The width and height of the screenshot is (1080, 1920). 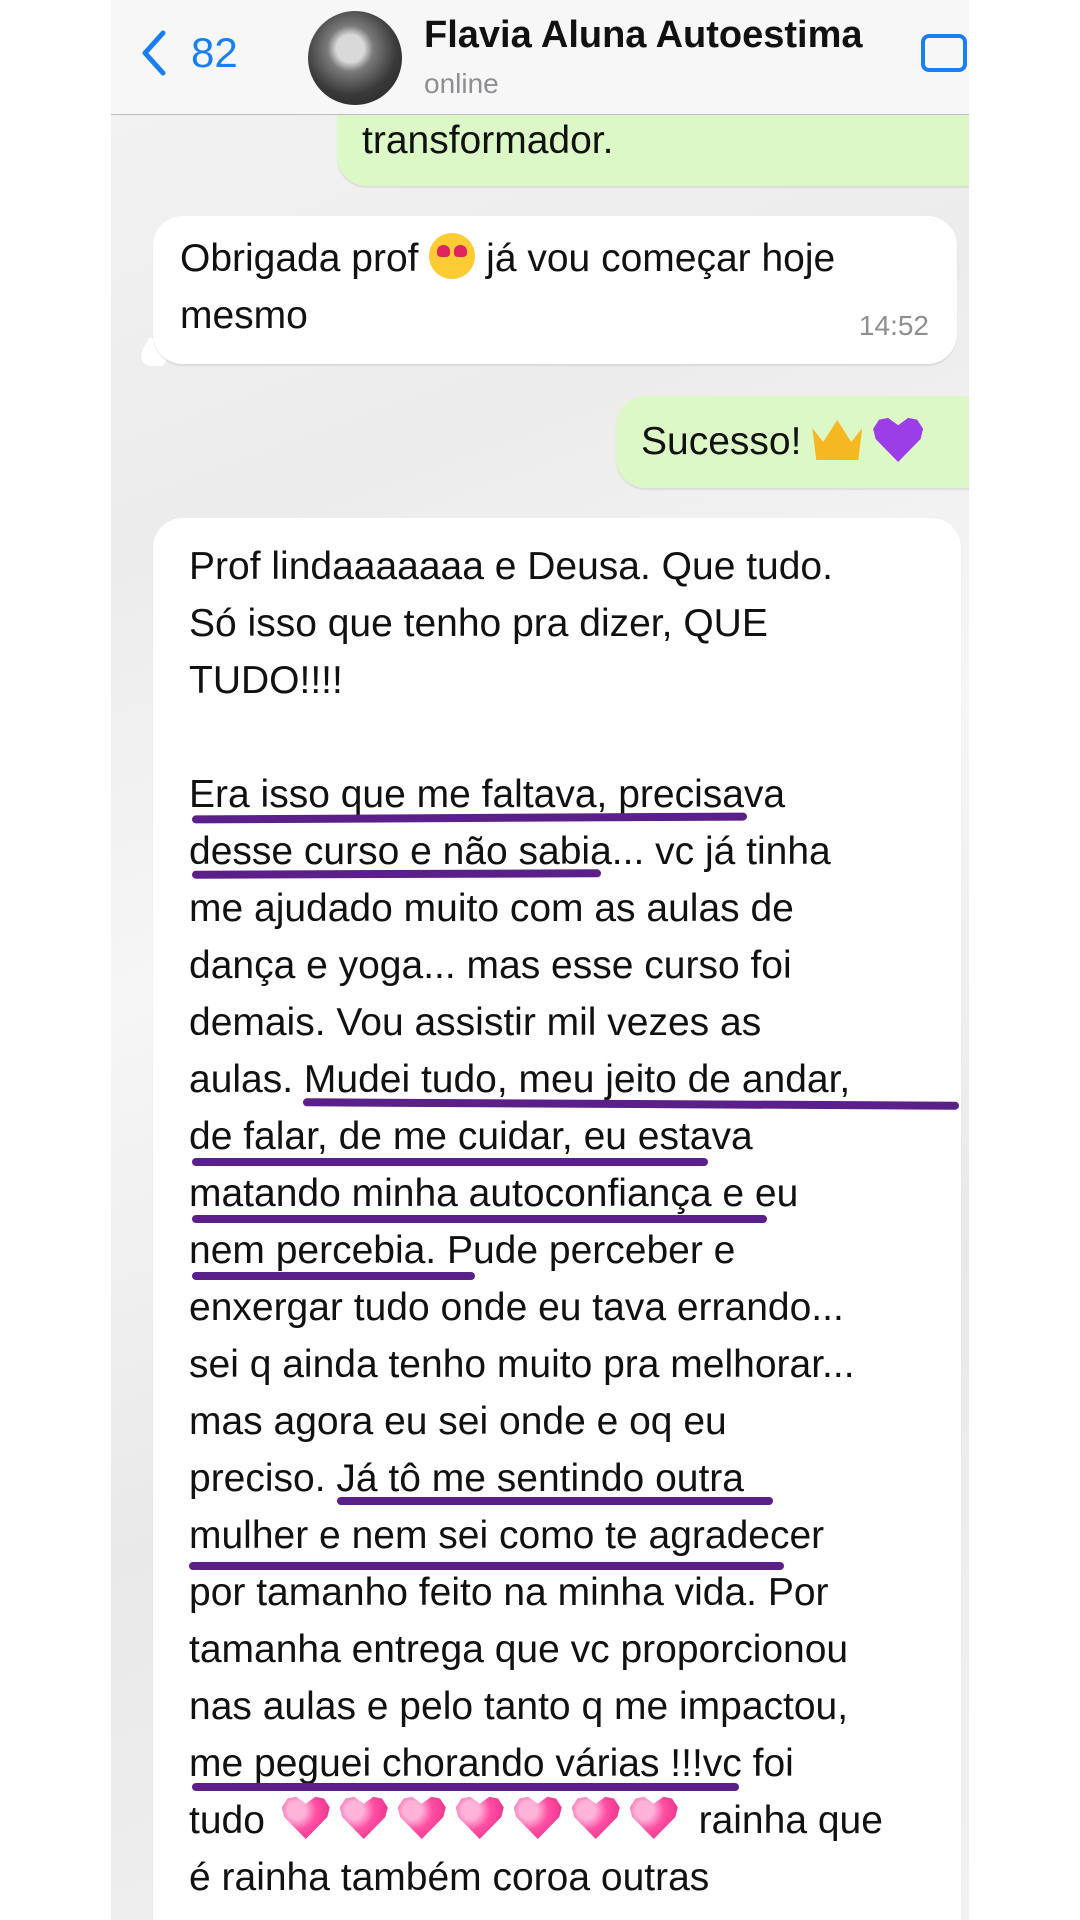 What do you see at coordinates (944, 53) in the screenshot?
I see `video-call-icon` at bounding box center [944, 53].